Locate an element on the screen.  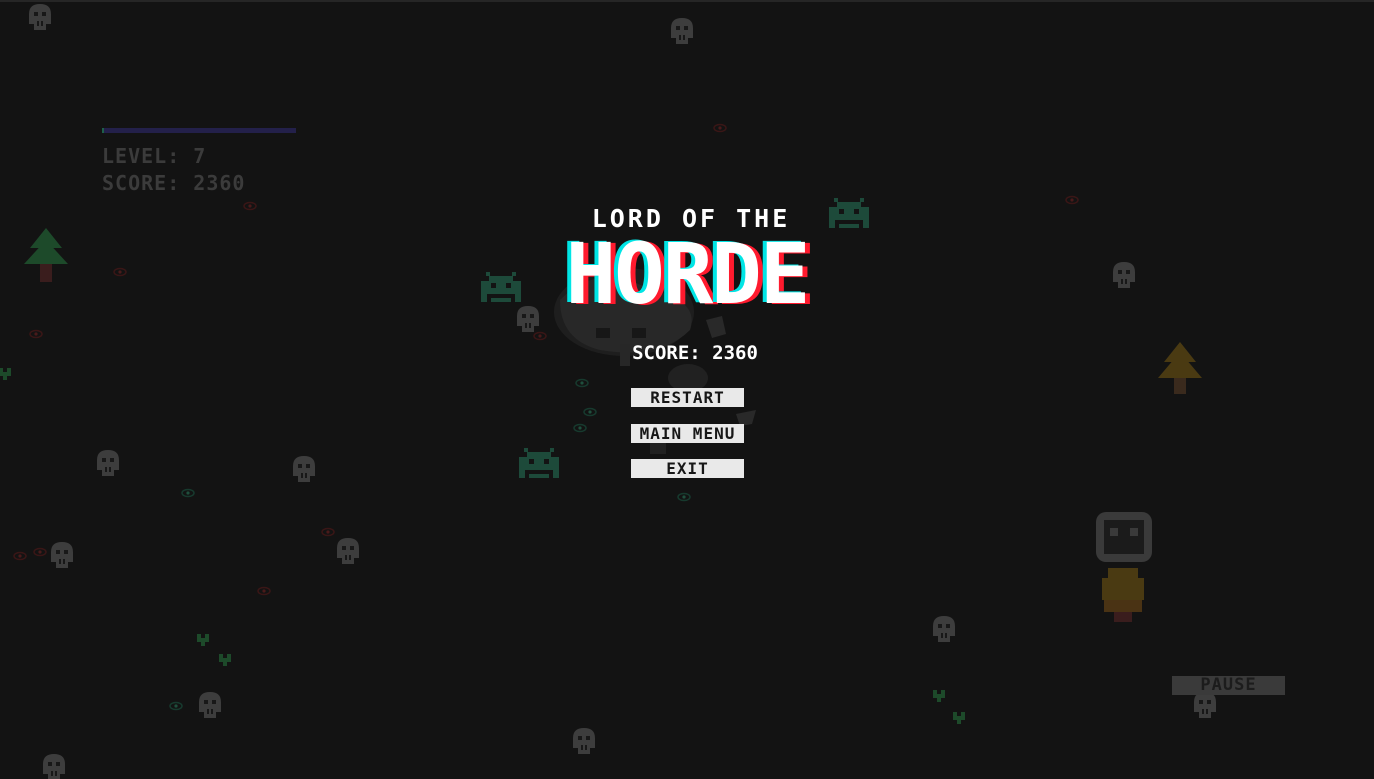
top-border is located at coordinates (687, 1).